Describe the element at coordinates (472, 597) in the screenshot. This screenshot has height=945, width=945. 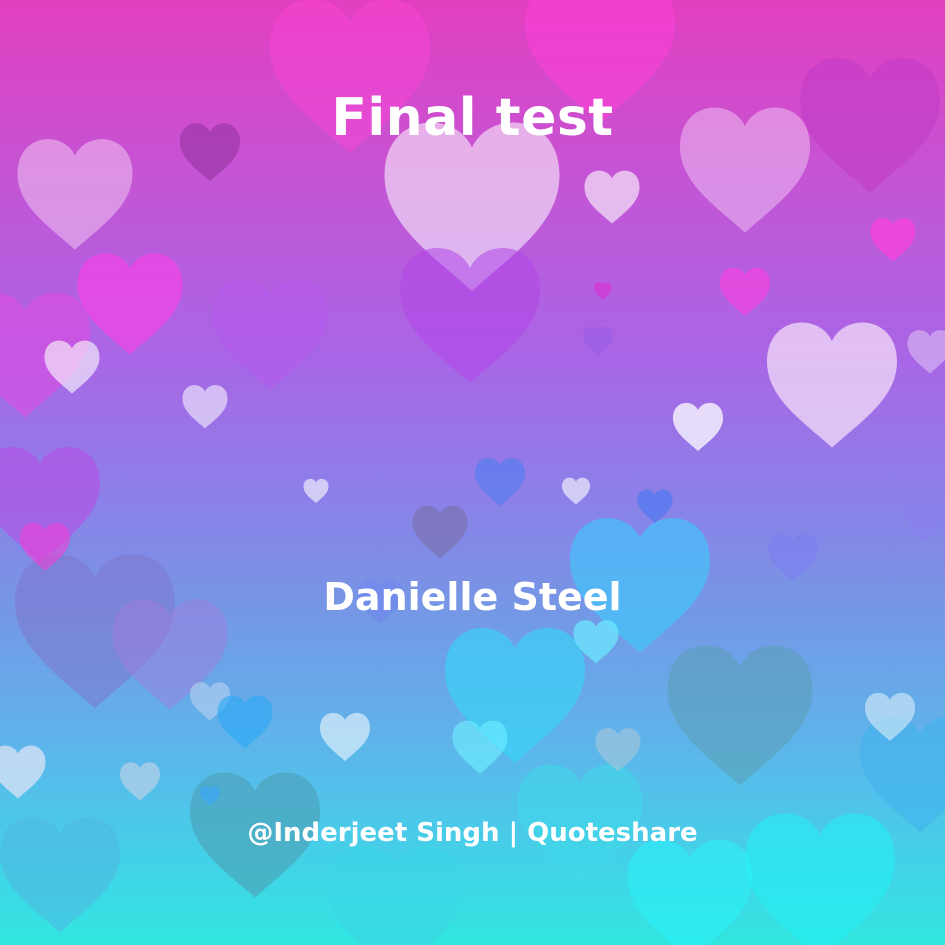
I see `quote-author: Danielle Steel` at that location.